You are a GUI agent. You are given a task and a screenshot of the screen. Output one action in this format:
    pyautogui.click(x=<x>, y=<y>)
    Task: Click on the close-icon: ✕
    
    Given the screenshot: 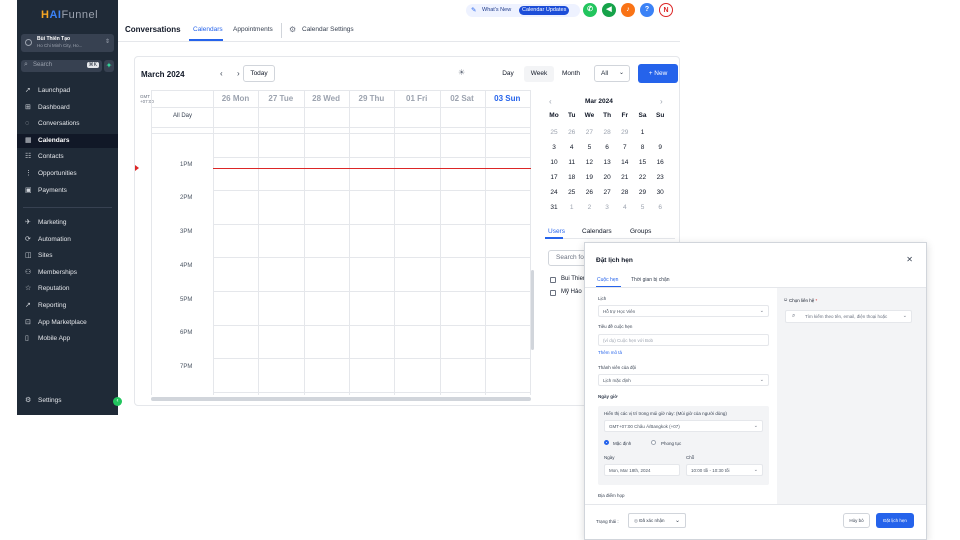 What is the action you would take?
    pyautogui.click(x=909, y=259)
    